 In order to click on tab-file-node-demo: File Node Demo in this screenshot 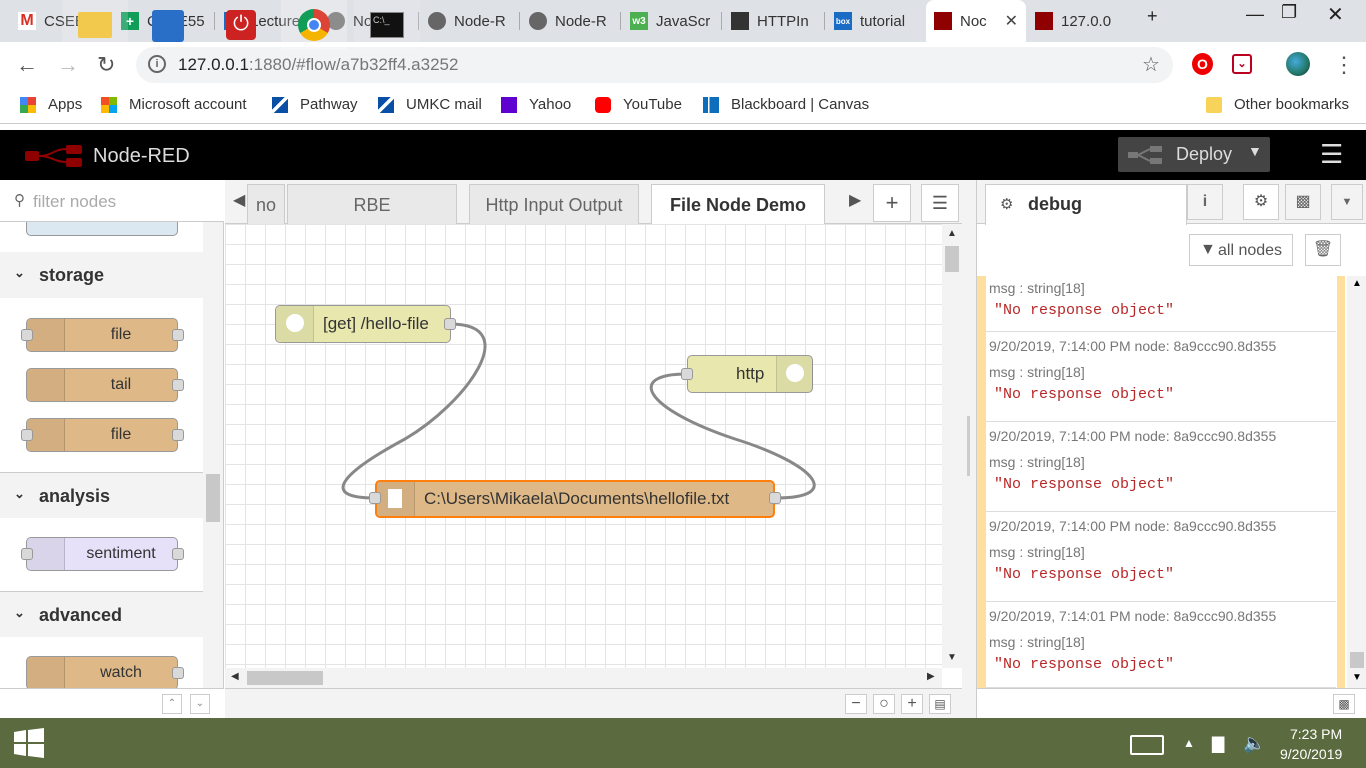, I will do `click(738, 204)`.